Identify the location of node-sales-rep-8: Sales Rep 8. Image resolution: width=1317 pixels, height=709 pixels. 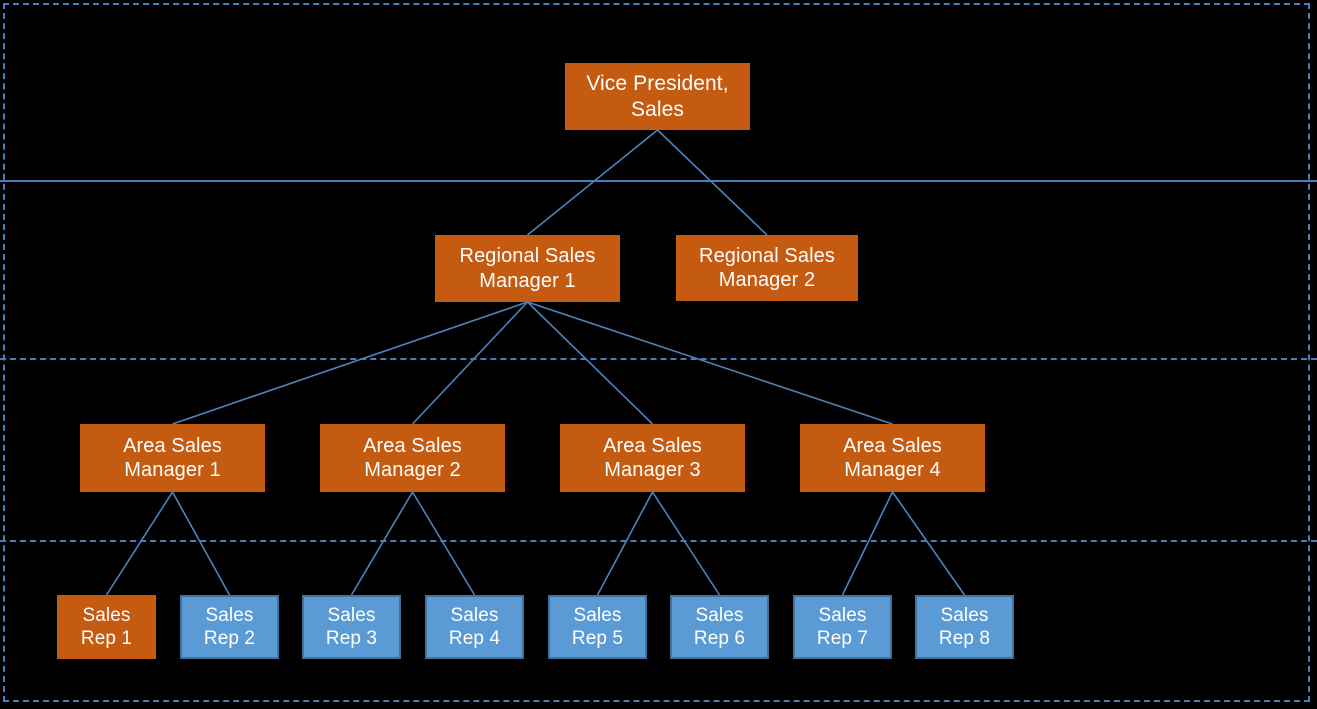
(964, 627).